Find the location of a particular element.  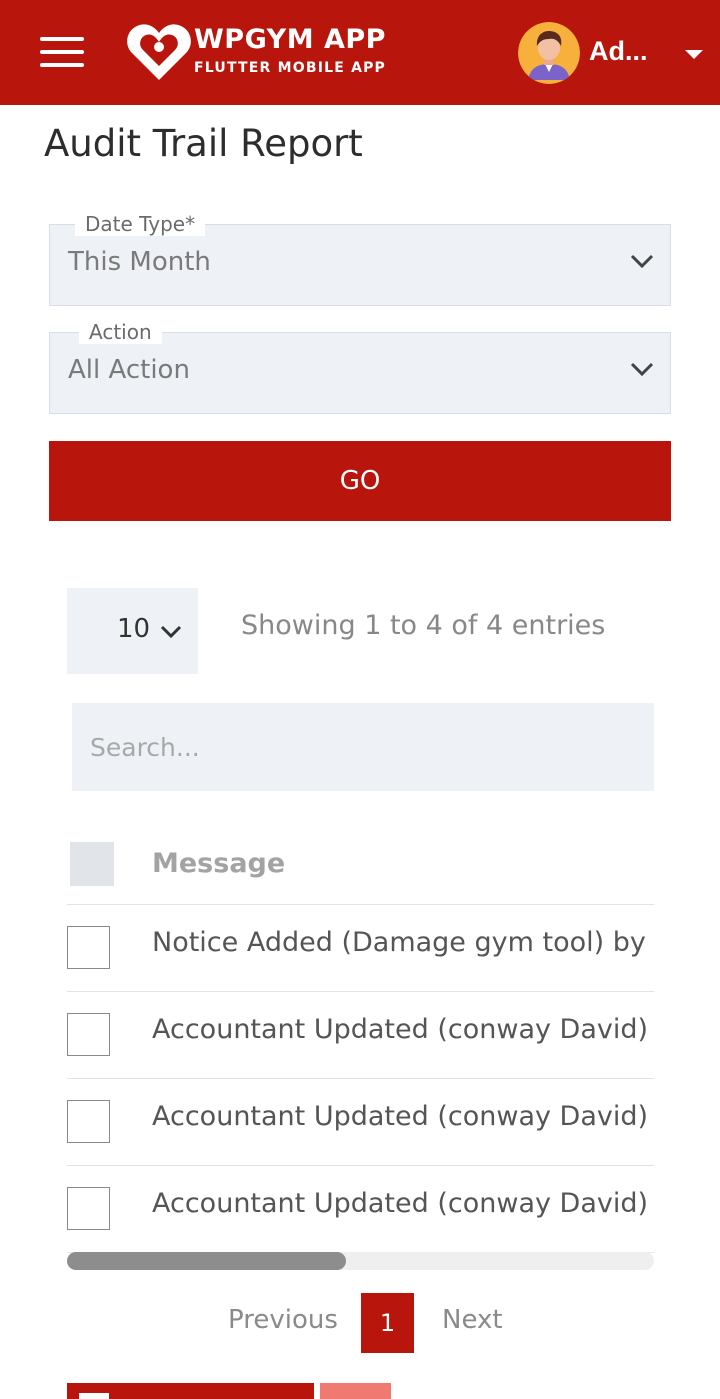

message-cell: Notice Added (Damage gym tool) by is located at coordinates (399, 942).